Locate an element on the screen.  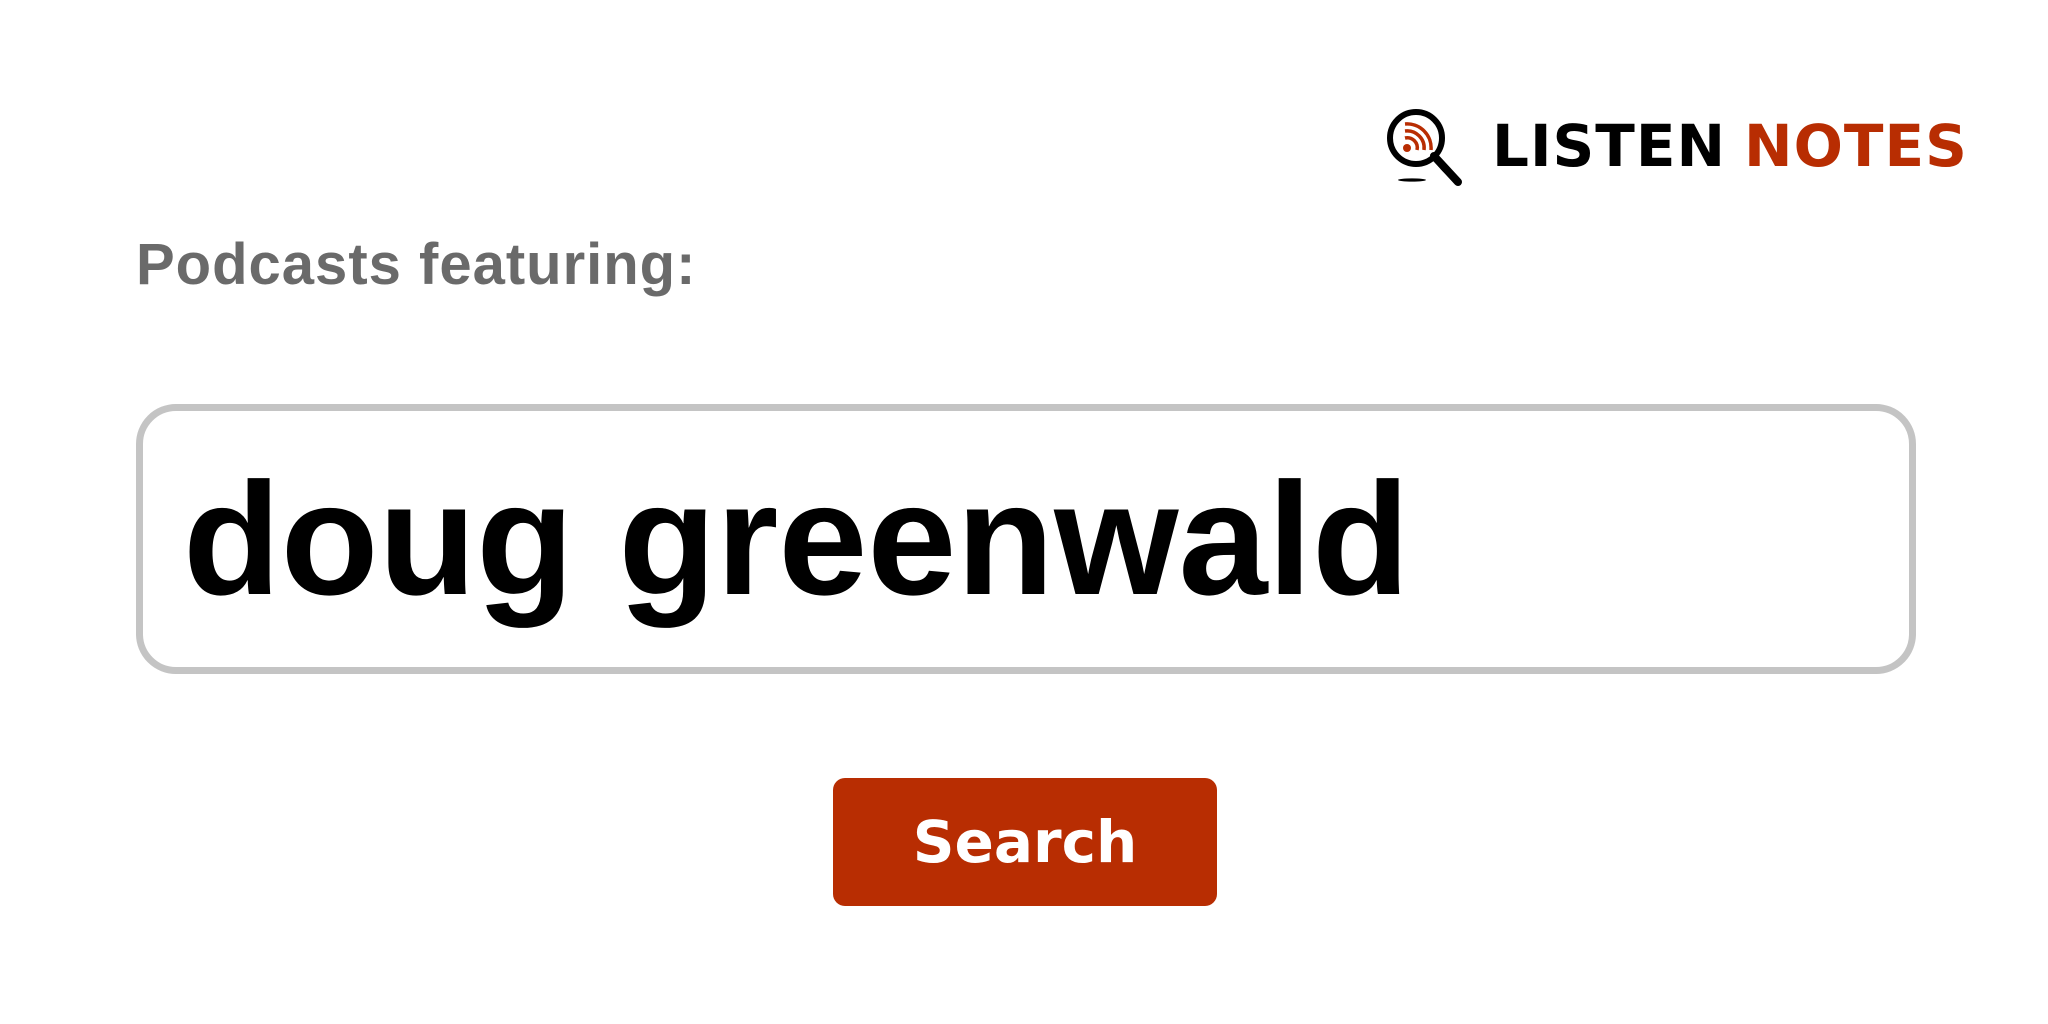
listen-notes-logo: LISTEN NOTES is located at coordinates (1676, 146).